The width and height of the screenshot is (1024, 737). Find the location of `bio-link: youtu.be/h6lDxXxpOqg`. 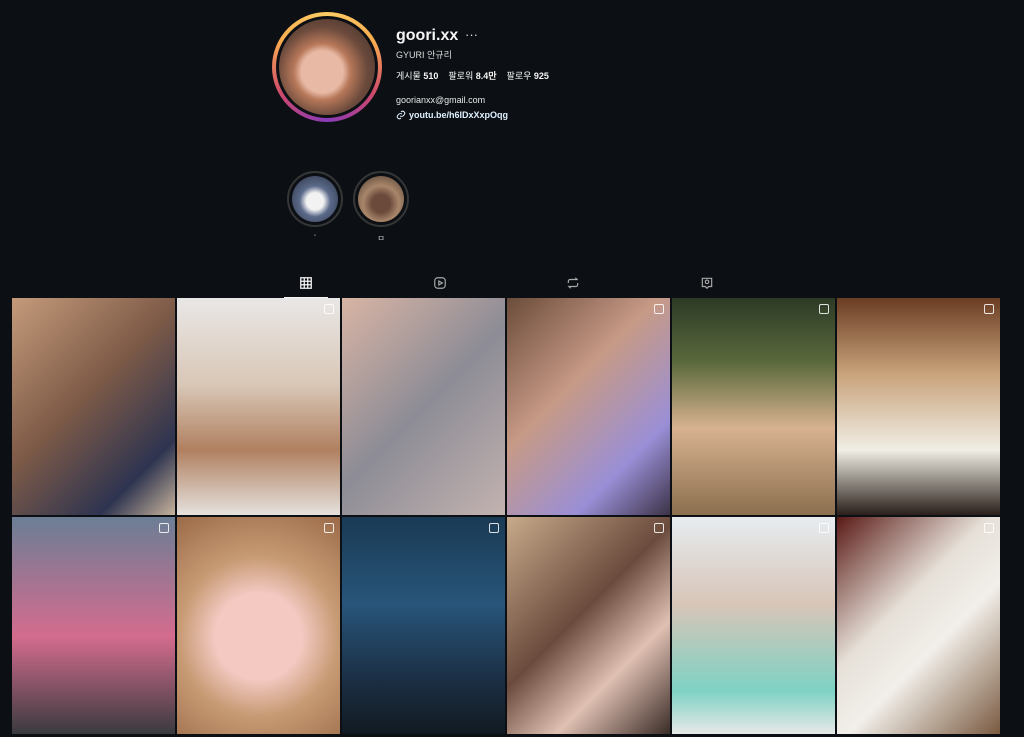

bio-link: youtu.be/h6lDxXxpOqg is located at coordinates (452, 115).